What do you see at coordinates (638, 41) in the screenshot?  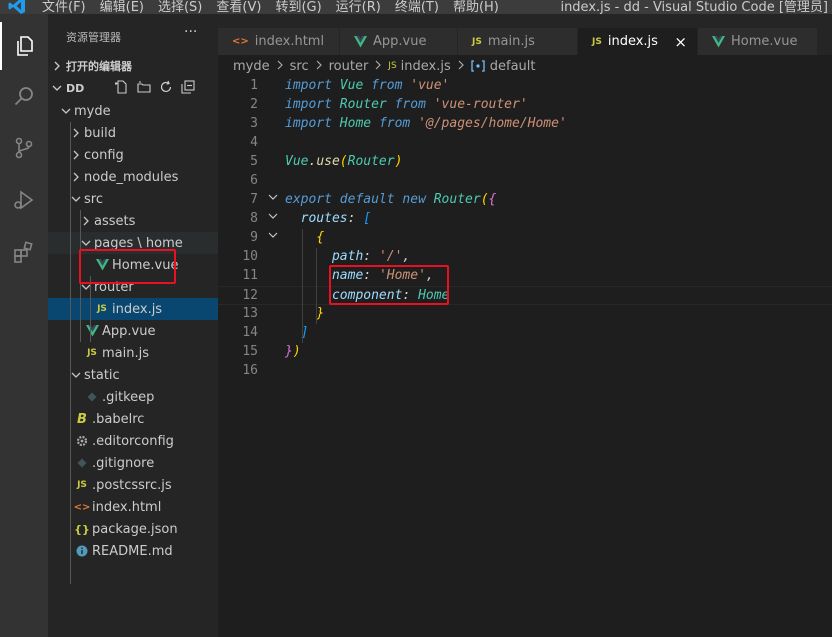 I see `tab-index-js: JS index.js ×` at bounding box center [638, 41].